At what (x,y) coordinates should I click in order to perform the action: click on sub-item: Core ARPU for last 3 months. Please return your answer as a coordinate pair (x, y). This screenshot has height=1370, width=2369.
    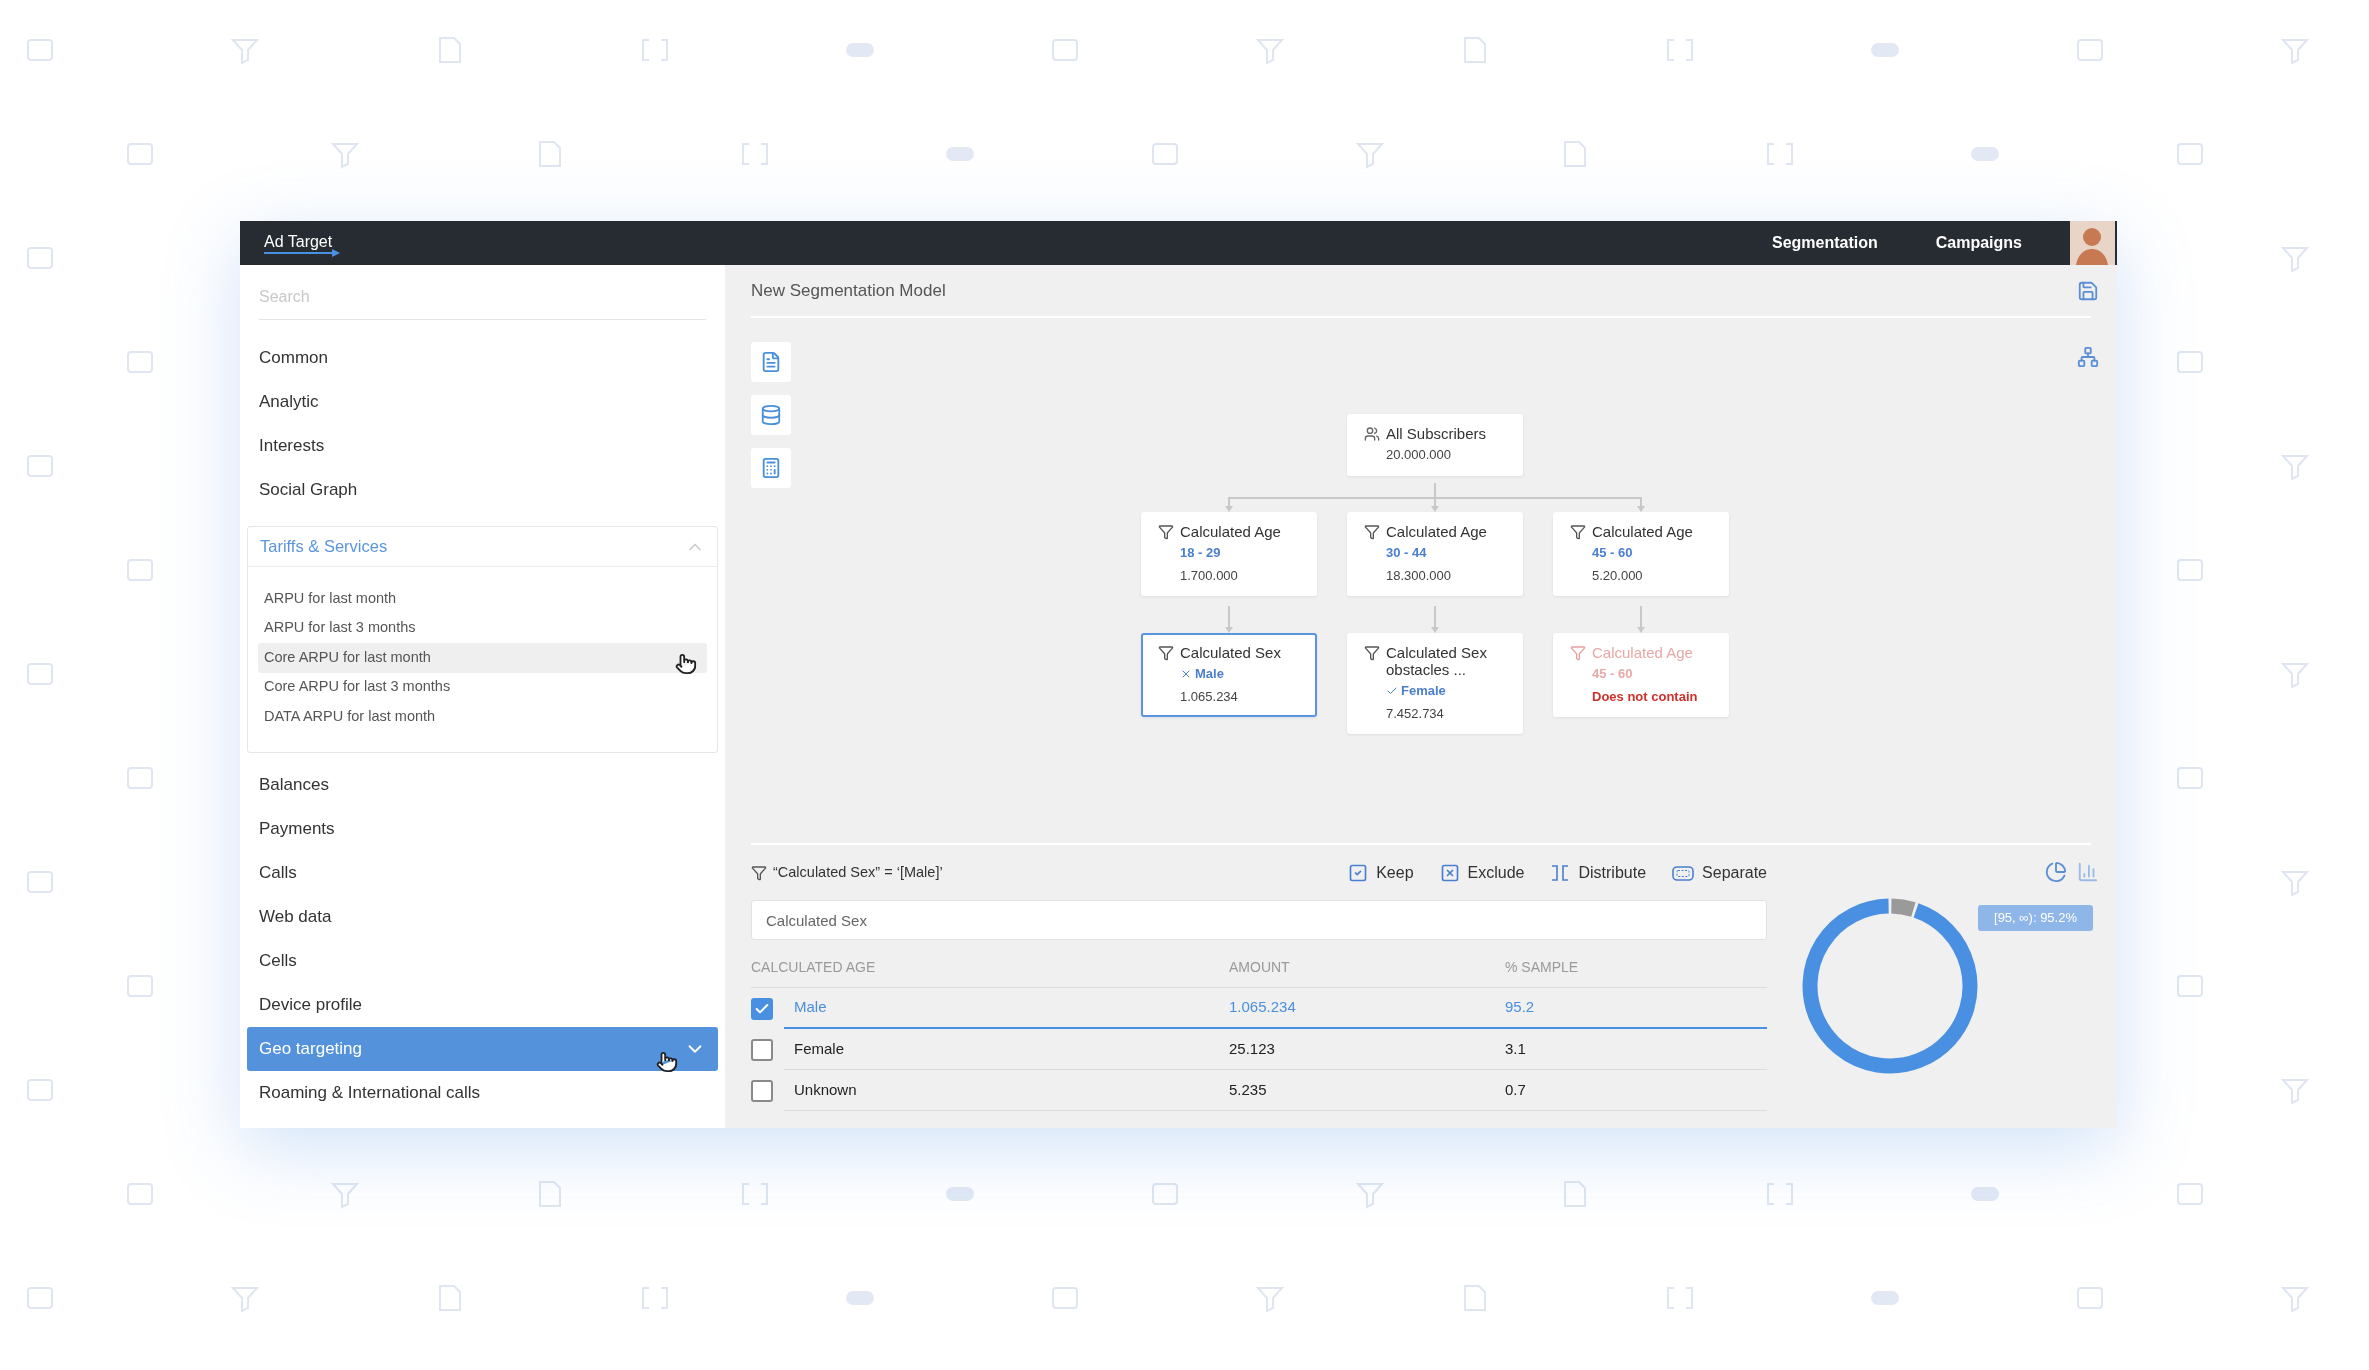
    Looking at the image, I should click on (482, 687).